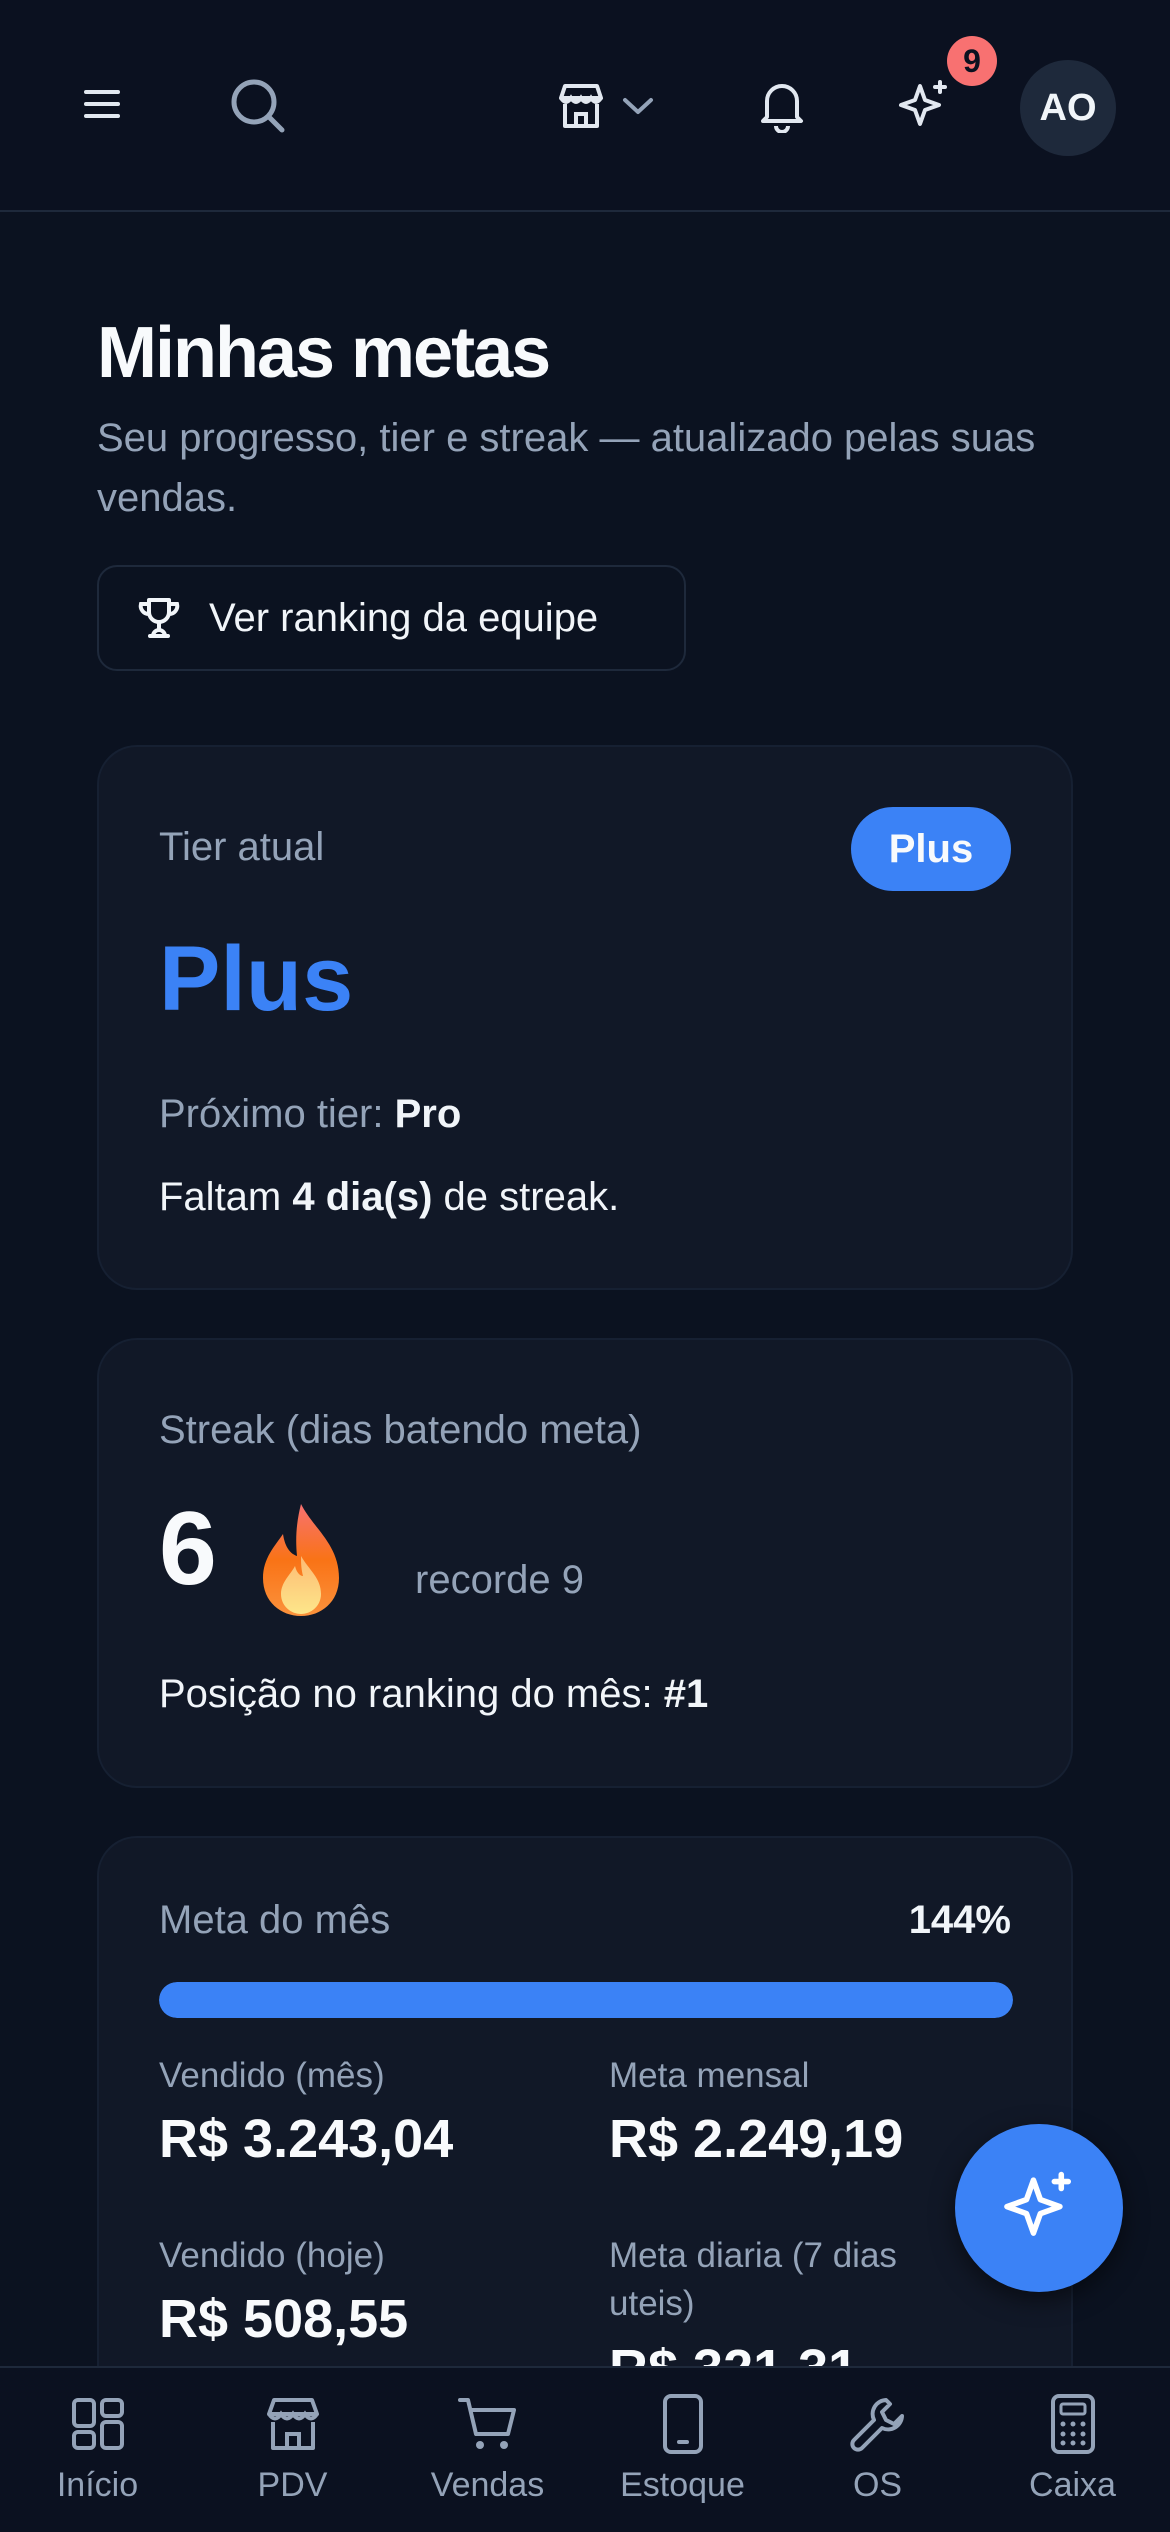  I want to click on top-app-bar: 9 AO, so click(585, 106).